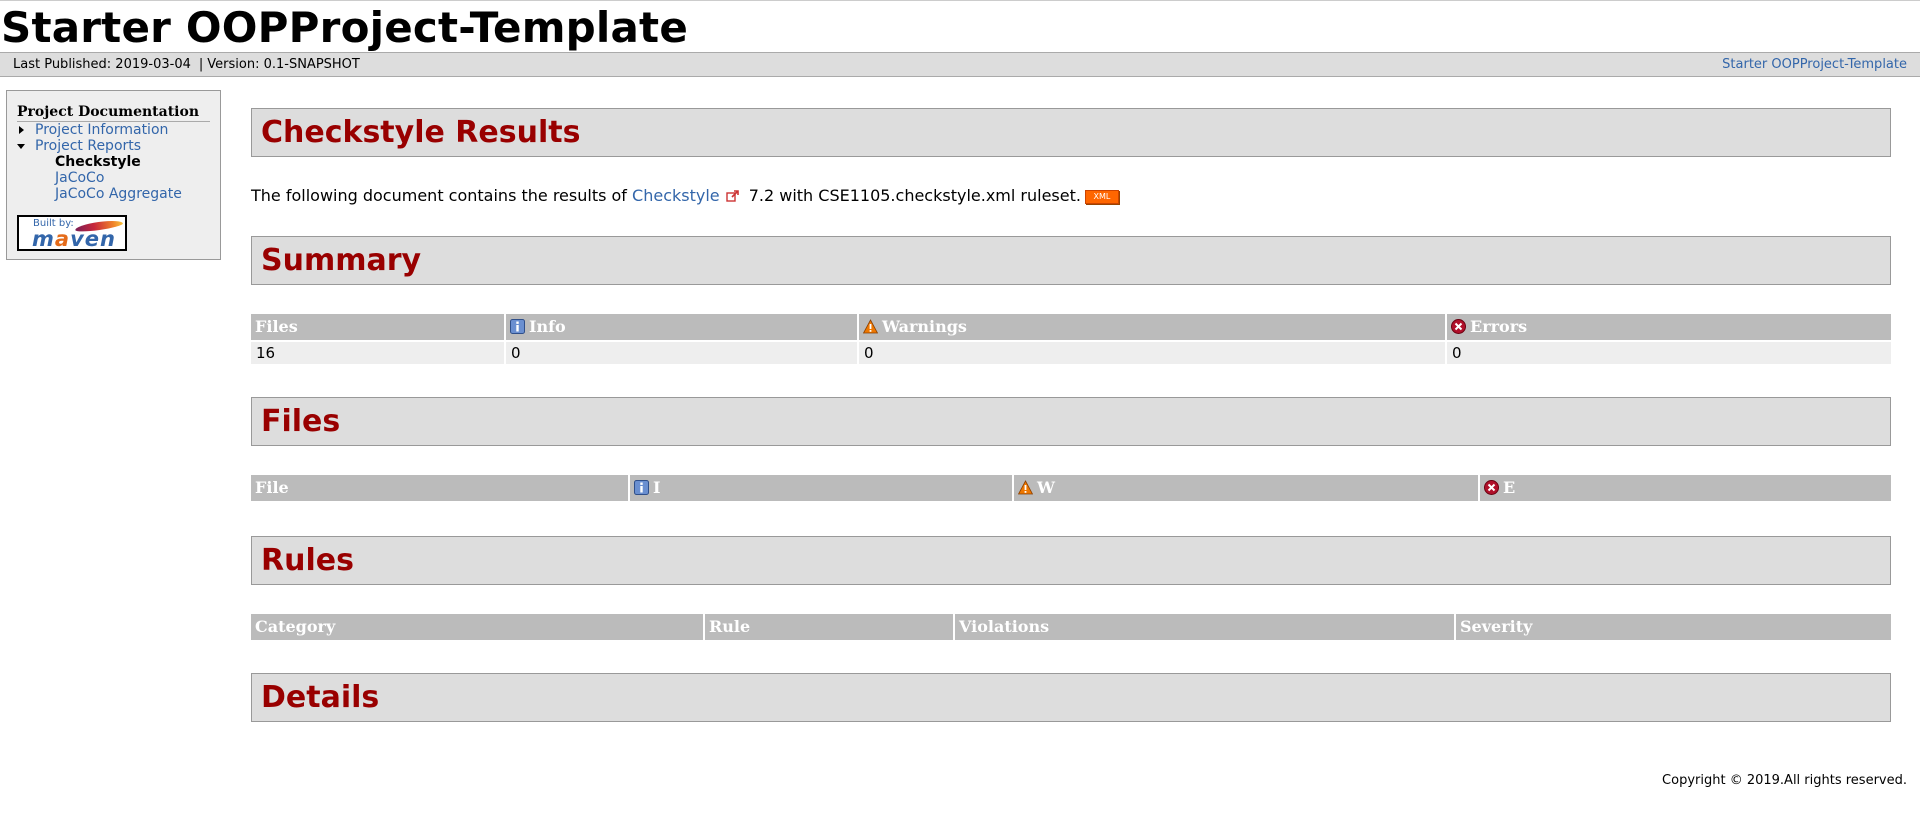  I want to click on files-table: File I W E, so click(1071, 488).